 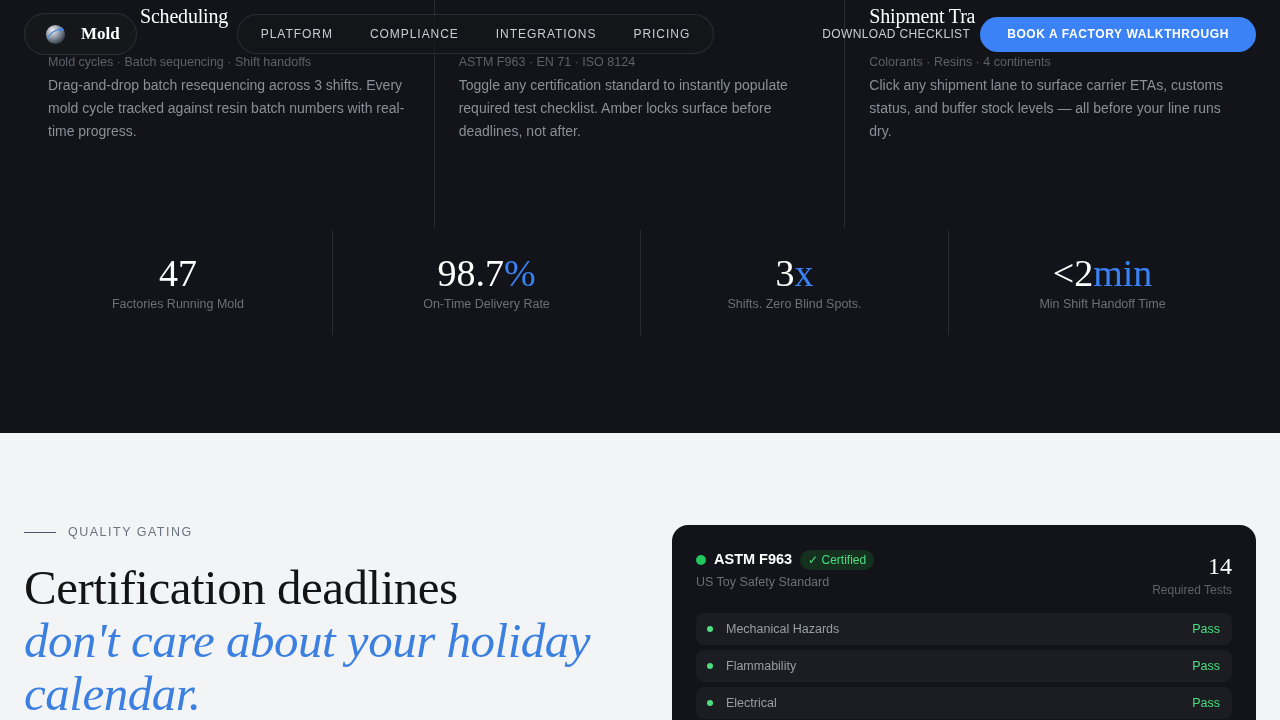 I want to click on stat-value: <2min, so click(x=1102, y=273).